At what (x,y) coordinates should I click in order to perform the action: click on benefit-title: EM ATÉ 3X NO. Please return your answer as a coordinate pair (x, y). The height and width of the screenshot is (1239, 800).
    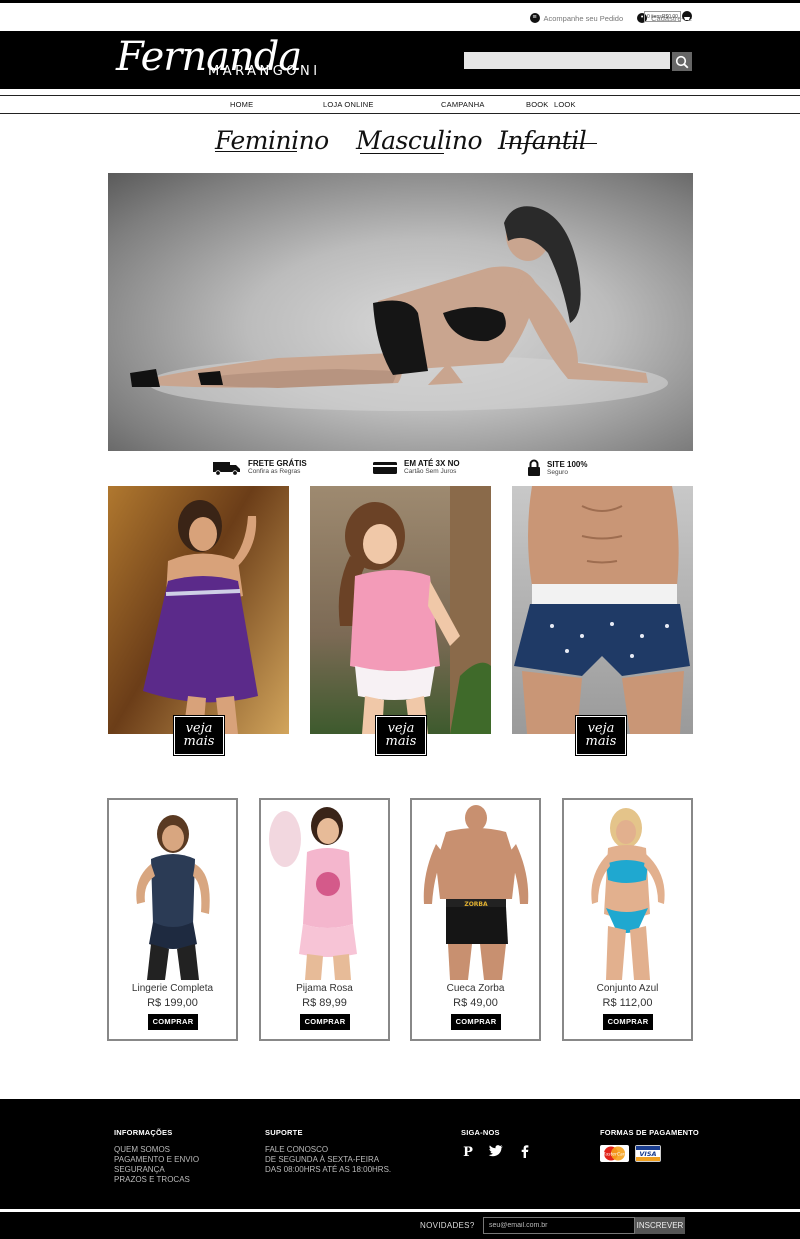
    Looking at the image, I should click on (432, 463).